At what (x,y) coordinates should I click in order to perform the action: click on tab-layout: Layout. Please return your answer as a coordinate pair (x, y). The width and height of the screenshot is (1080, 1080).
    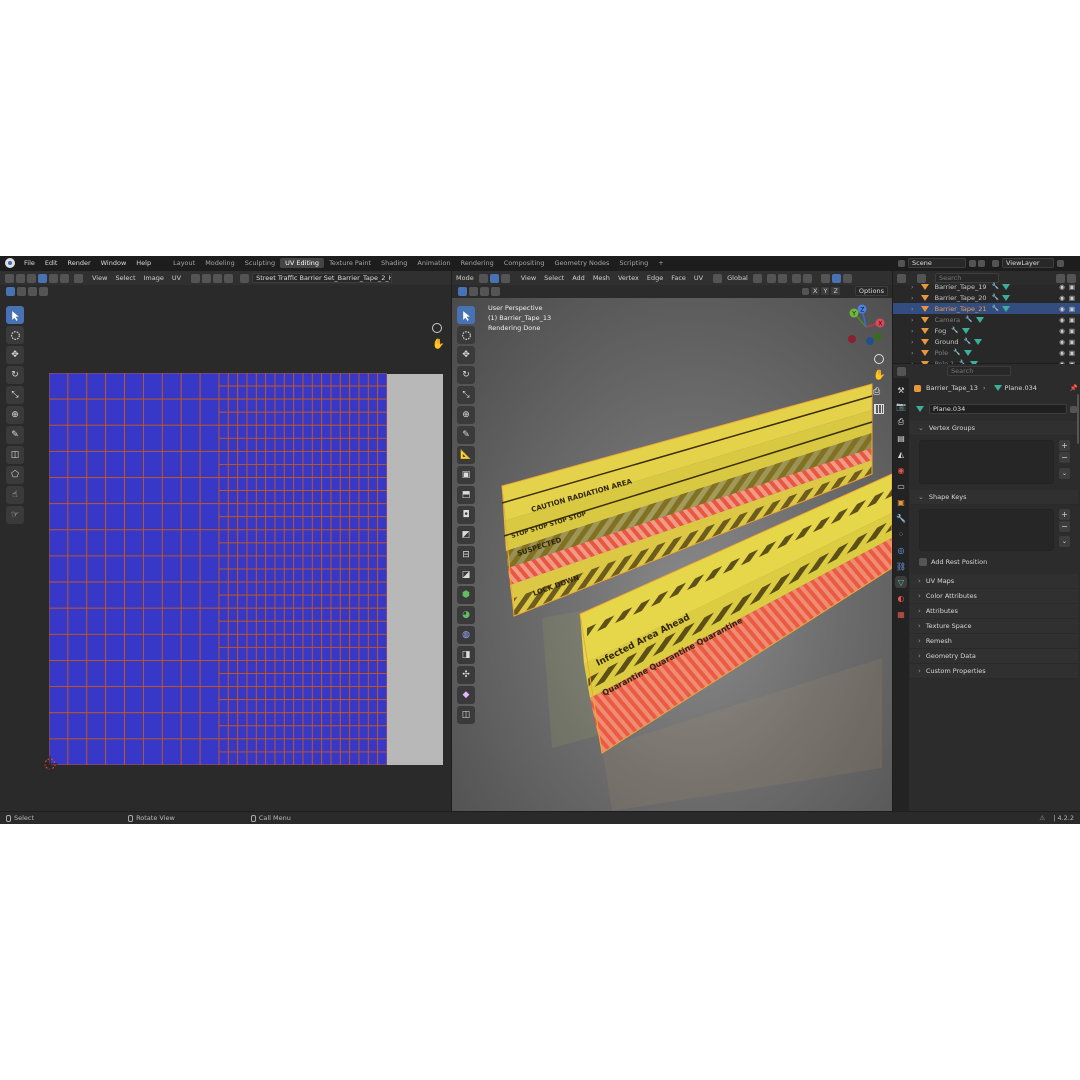
    Looking at the image, I should click on (184, 263).